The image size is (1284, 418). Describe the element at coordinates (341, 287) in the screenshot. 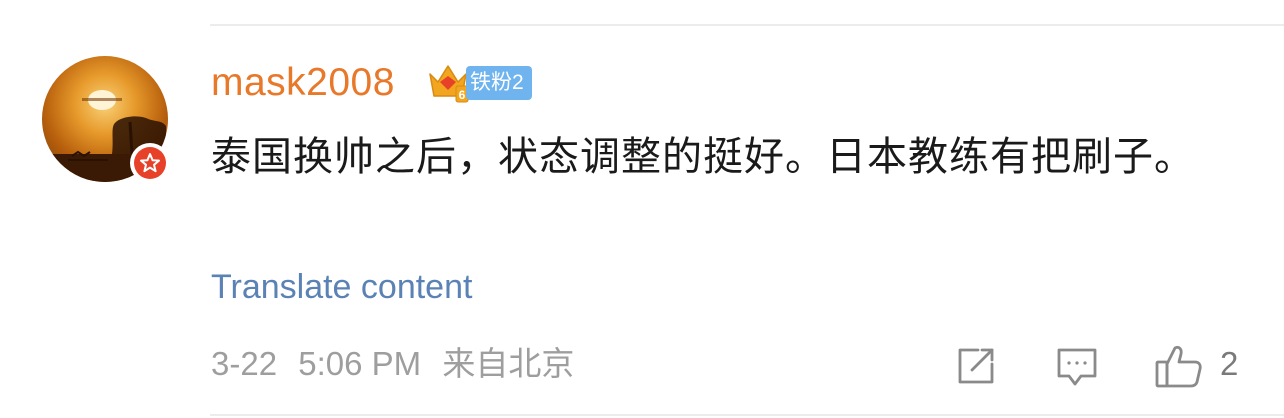

I see `translate-content-link: Translate content` at that location.